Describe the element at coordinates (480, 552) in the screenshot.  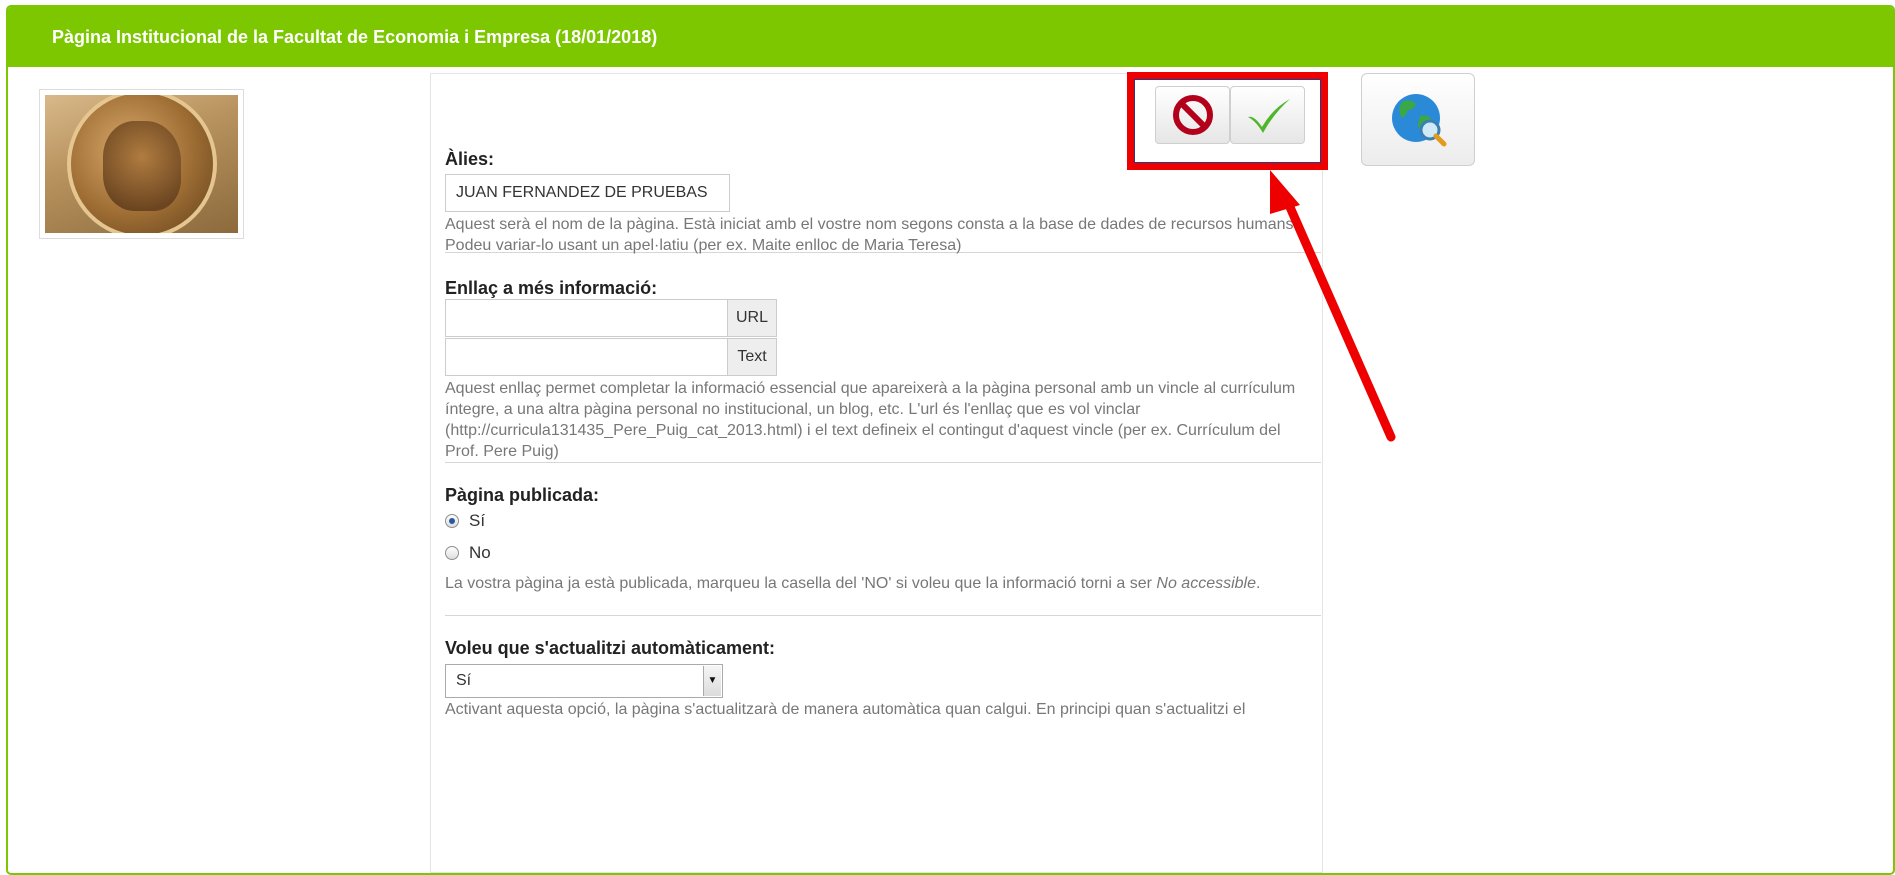
I see `option-no-label: No` at that location.